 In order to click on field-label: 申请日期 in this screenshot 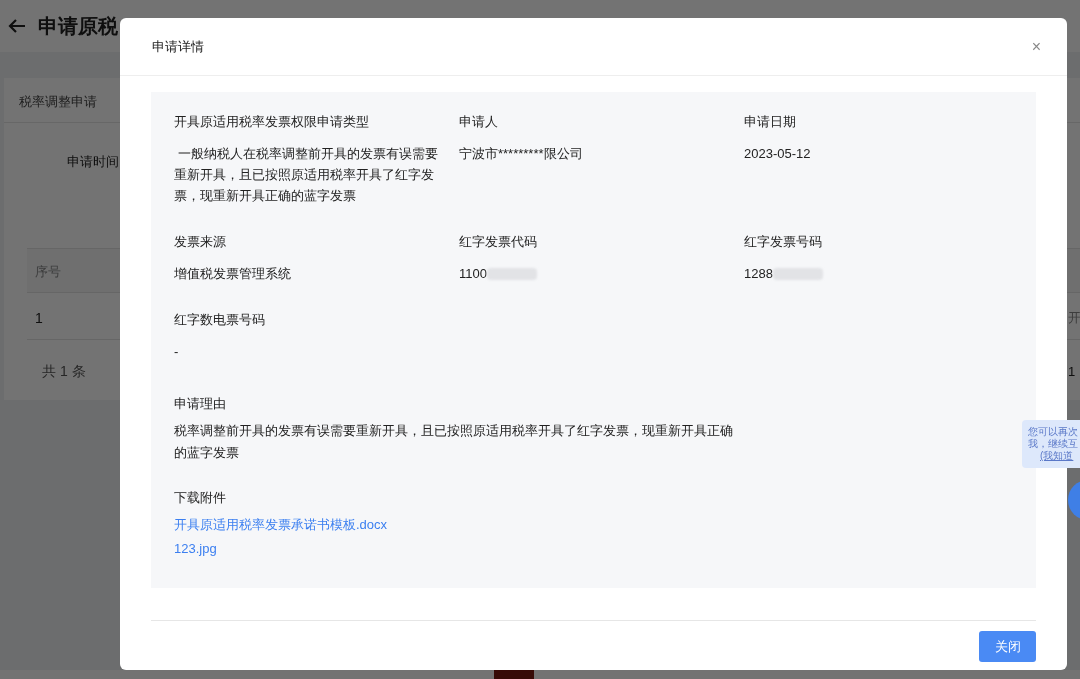, I will do `click(770, 122)`.